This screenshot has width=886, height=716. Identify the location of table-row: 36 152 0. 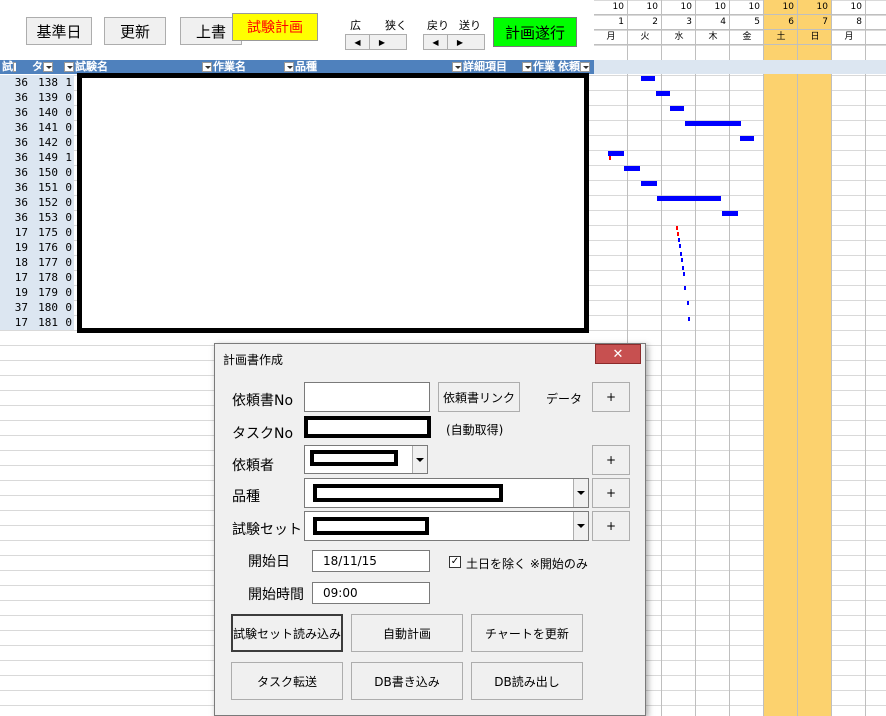
(39, 202).